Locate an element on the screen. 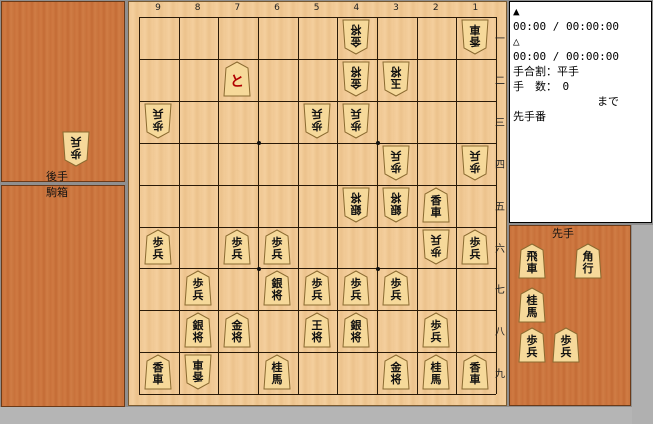 This screenshot has height=424, width=653. piece-char: と is located at coordinates (237, 82).